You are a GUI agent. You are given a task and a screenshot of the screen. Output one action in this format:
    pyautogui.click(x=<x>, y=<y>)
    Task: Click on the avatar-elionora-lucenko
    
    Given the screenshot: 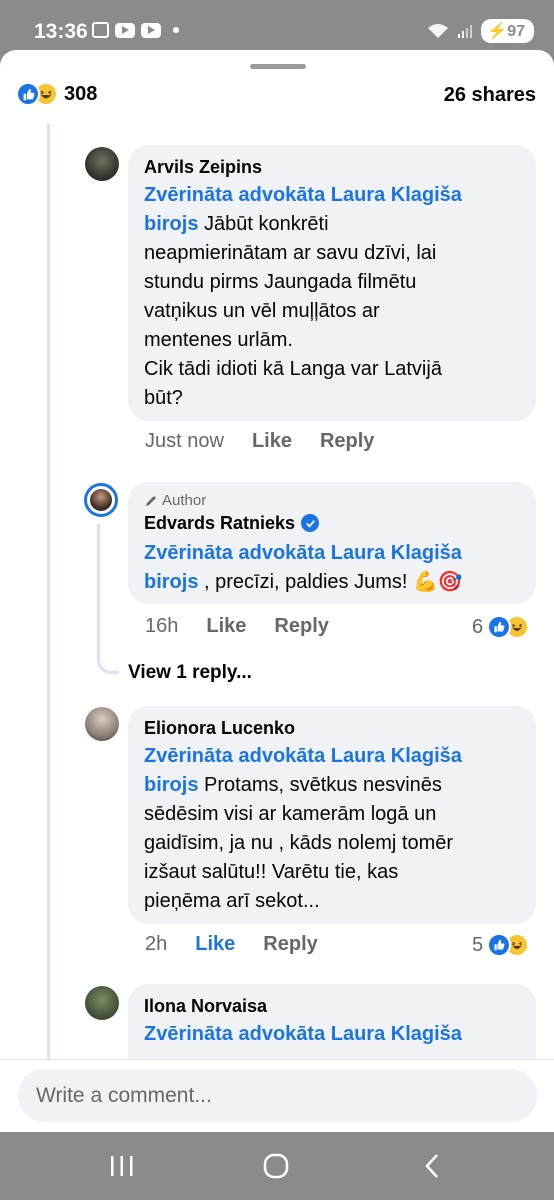 What is the action you would take?
    pyautogui.click(x=102, y=724)
    